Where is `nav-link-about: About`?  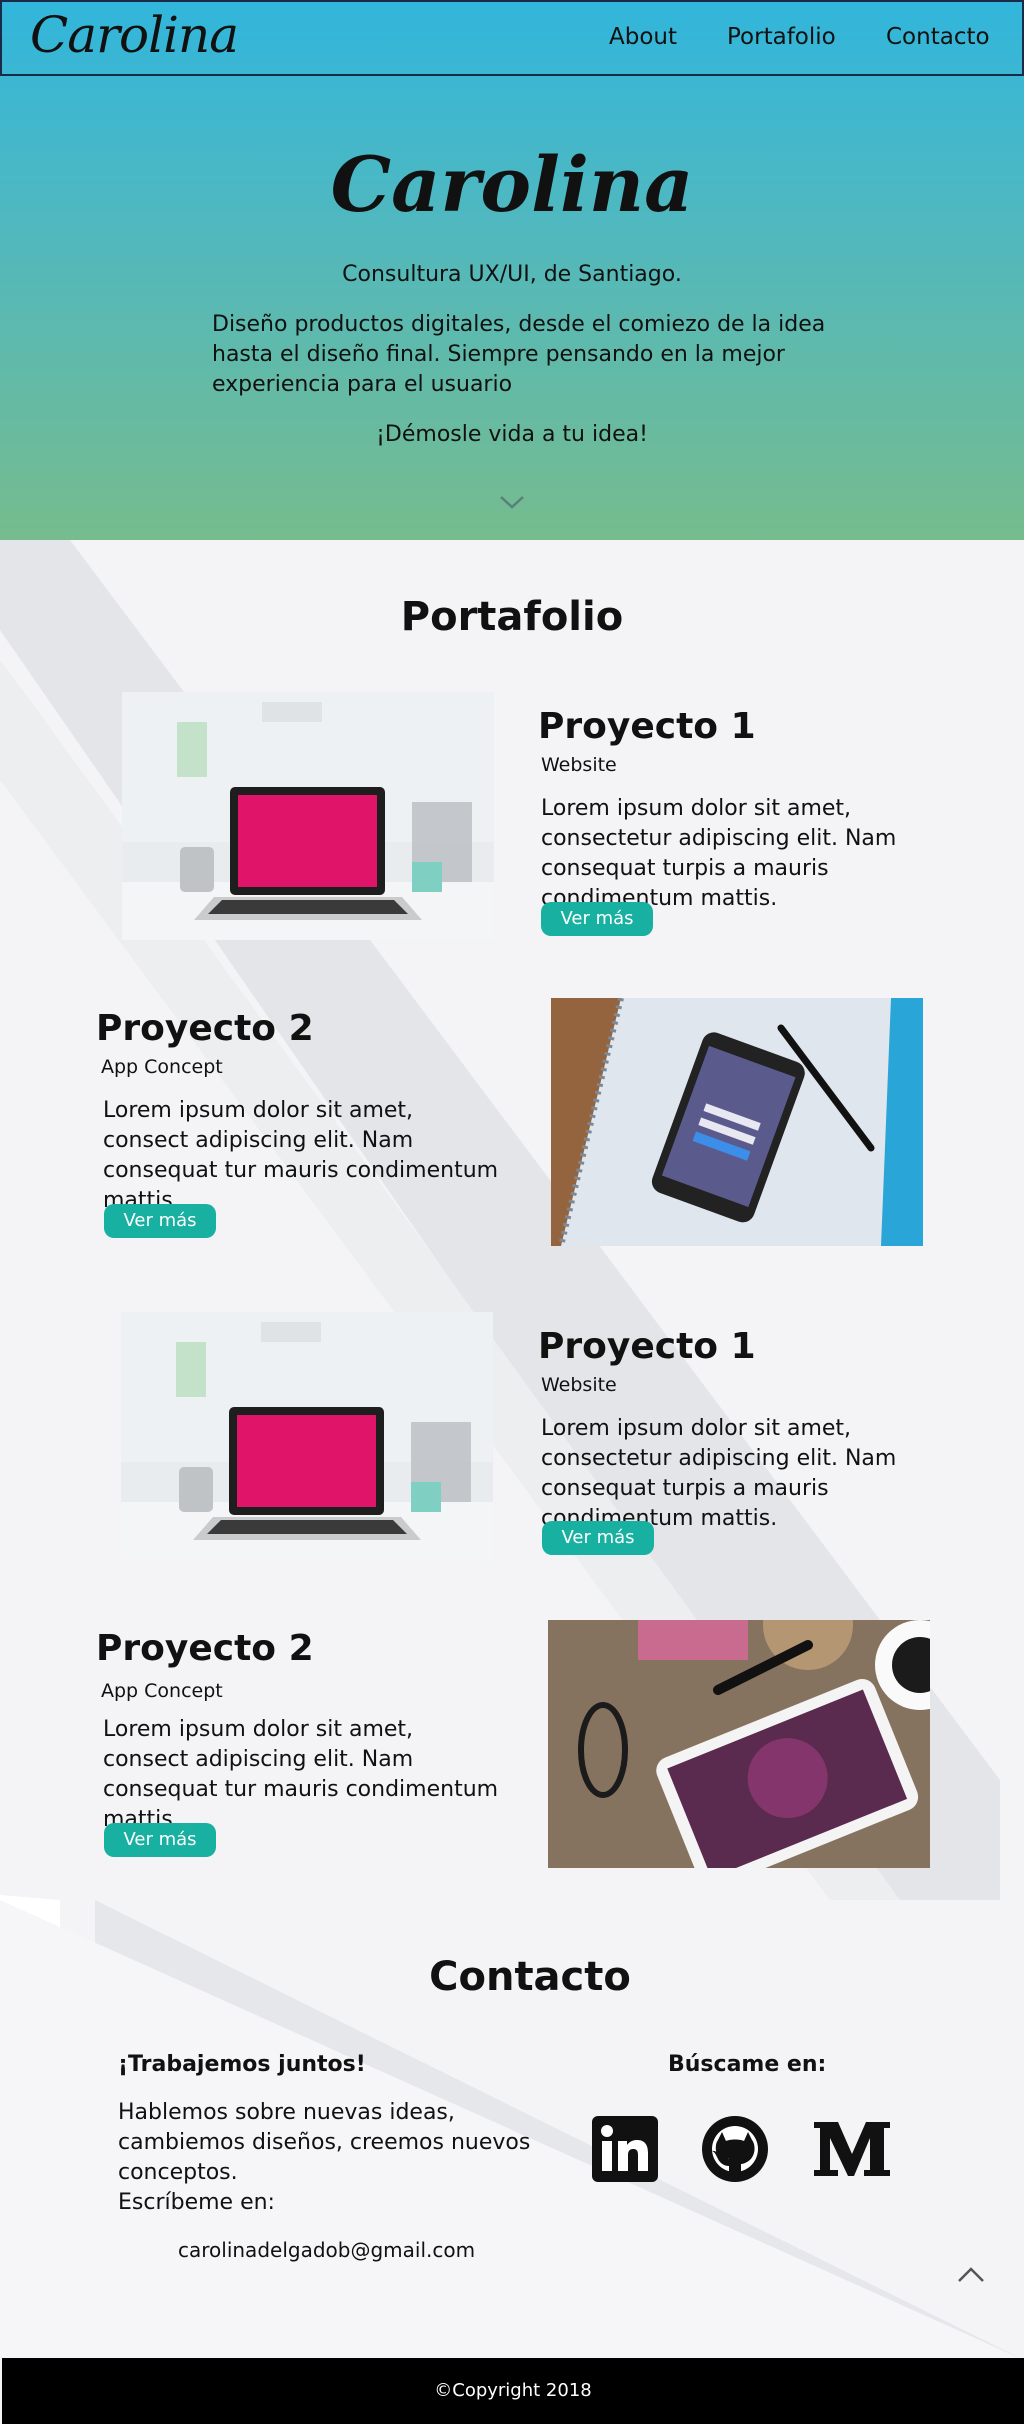 nav-link-about: About is located at coordinates (643, 37).